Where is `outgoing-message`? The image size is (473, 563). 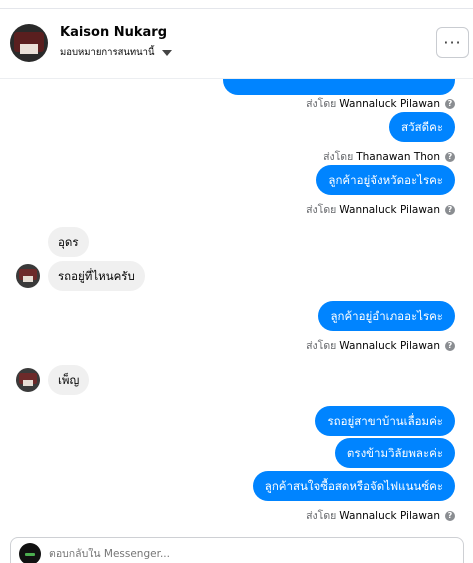
outgoing-message is located at coordinates (339, 87).